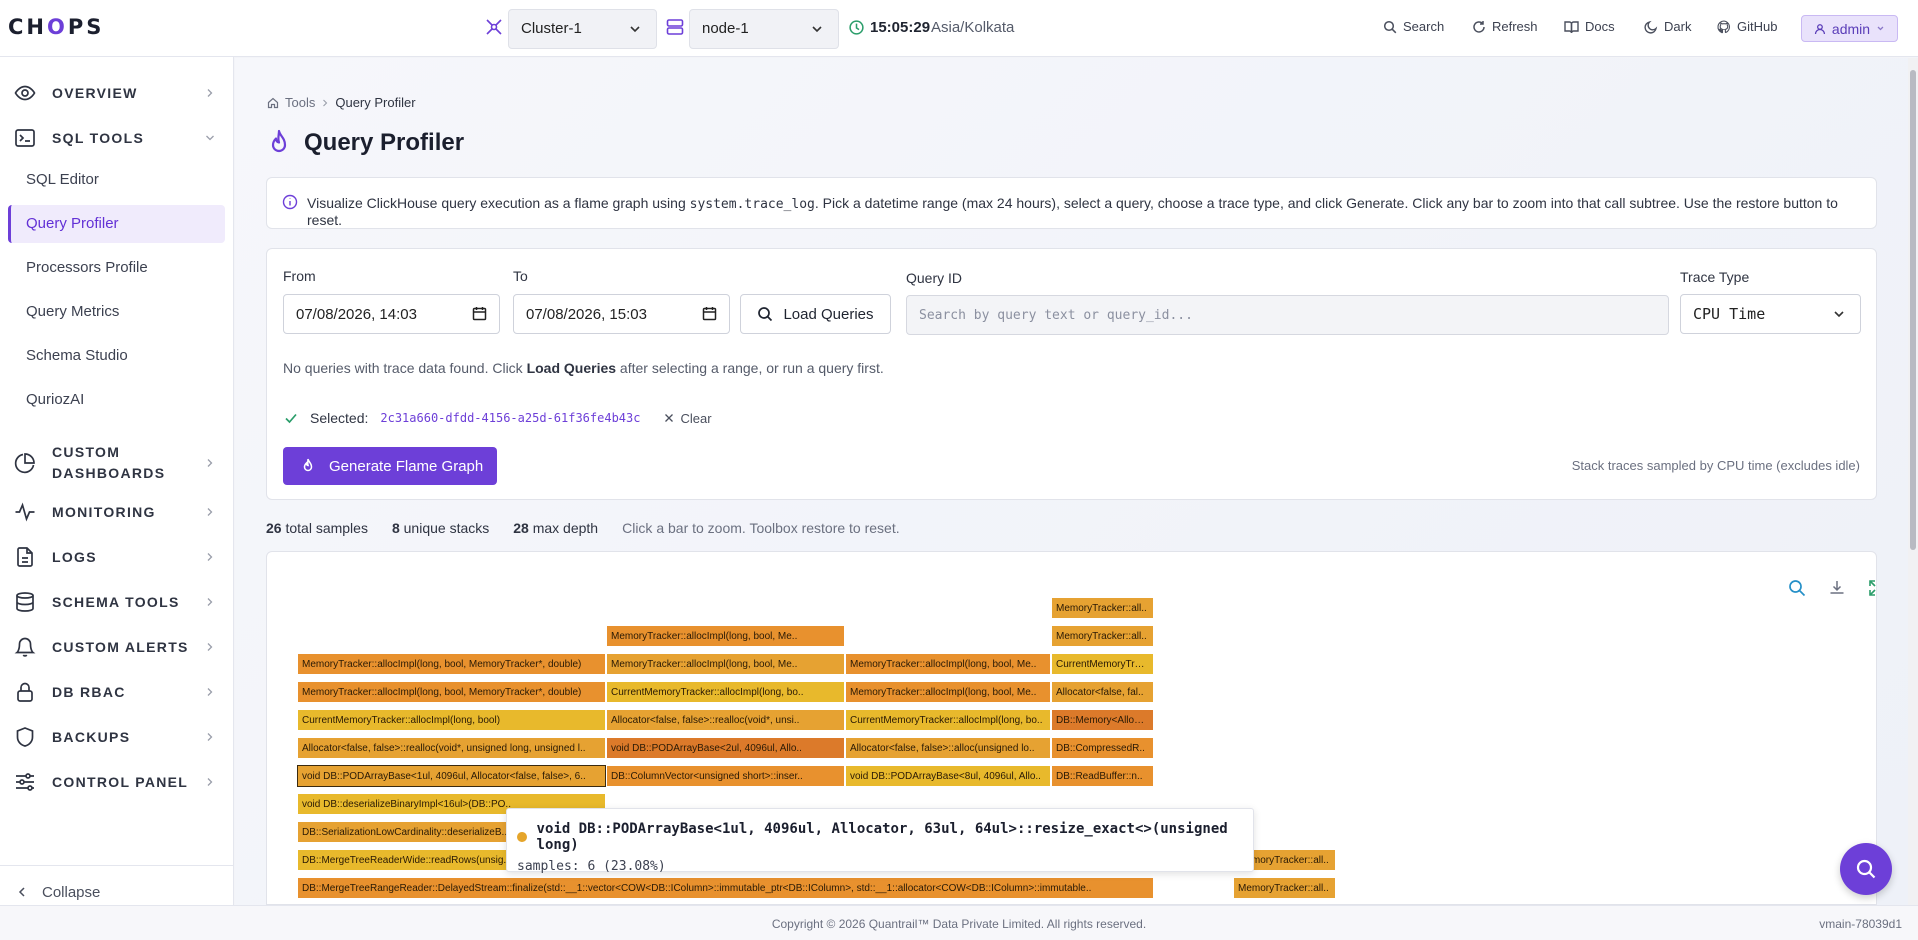  What do you see at coordinates (1102, 776) in the screenshot?
I see `flame-bar: DB::ReadBuffer::n..` at bounding box center [1102, 776].